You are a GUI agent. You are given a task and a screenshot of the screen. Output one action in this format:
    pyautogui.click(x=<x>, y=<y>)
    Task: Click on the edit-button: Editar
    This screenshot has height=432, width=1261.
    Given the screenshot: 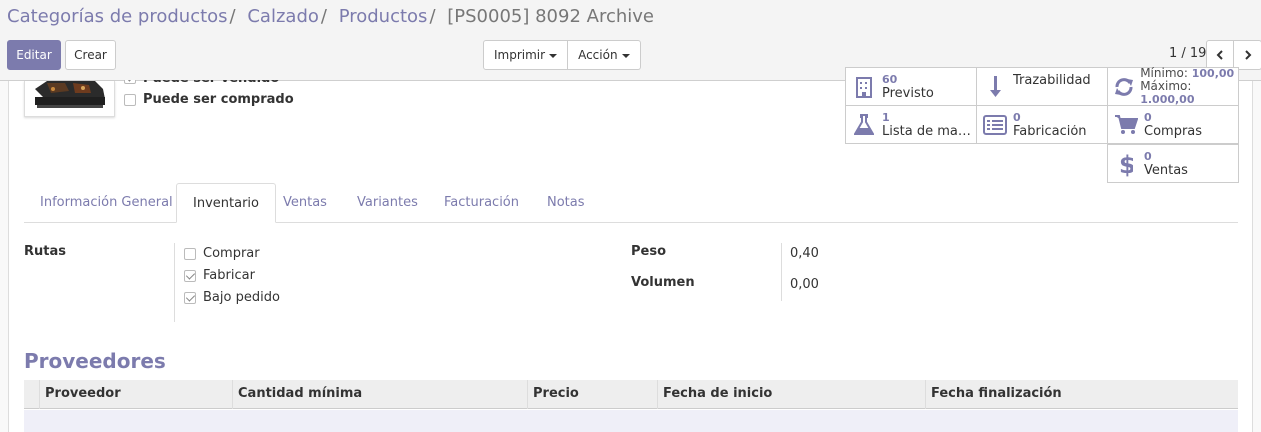 What is the action you would take?
    pyautogui.click(x=34, y=55)
    